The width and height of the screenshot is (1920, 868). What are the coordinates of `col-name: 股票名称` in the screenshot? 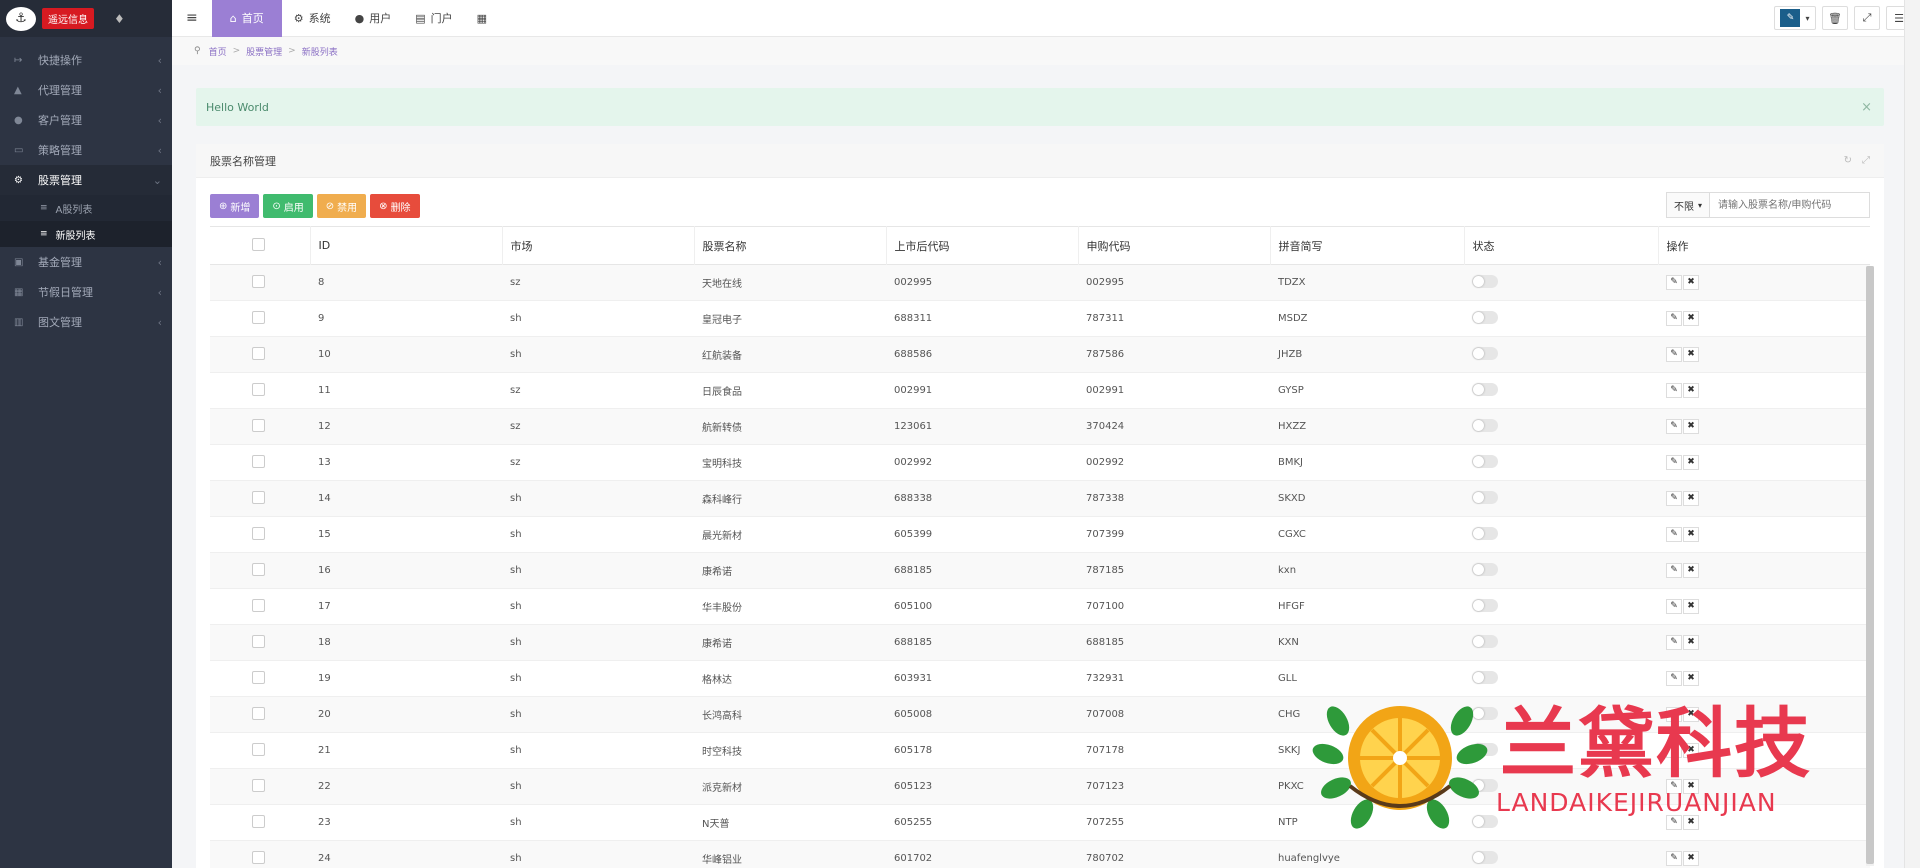 It's located at (790, 245).